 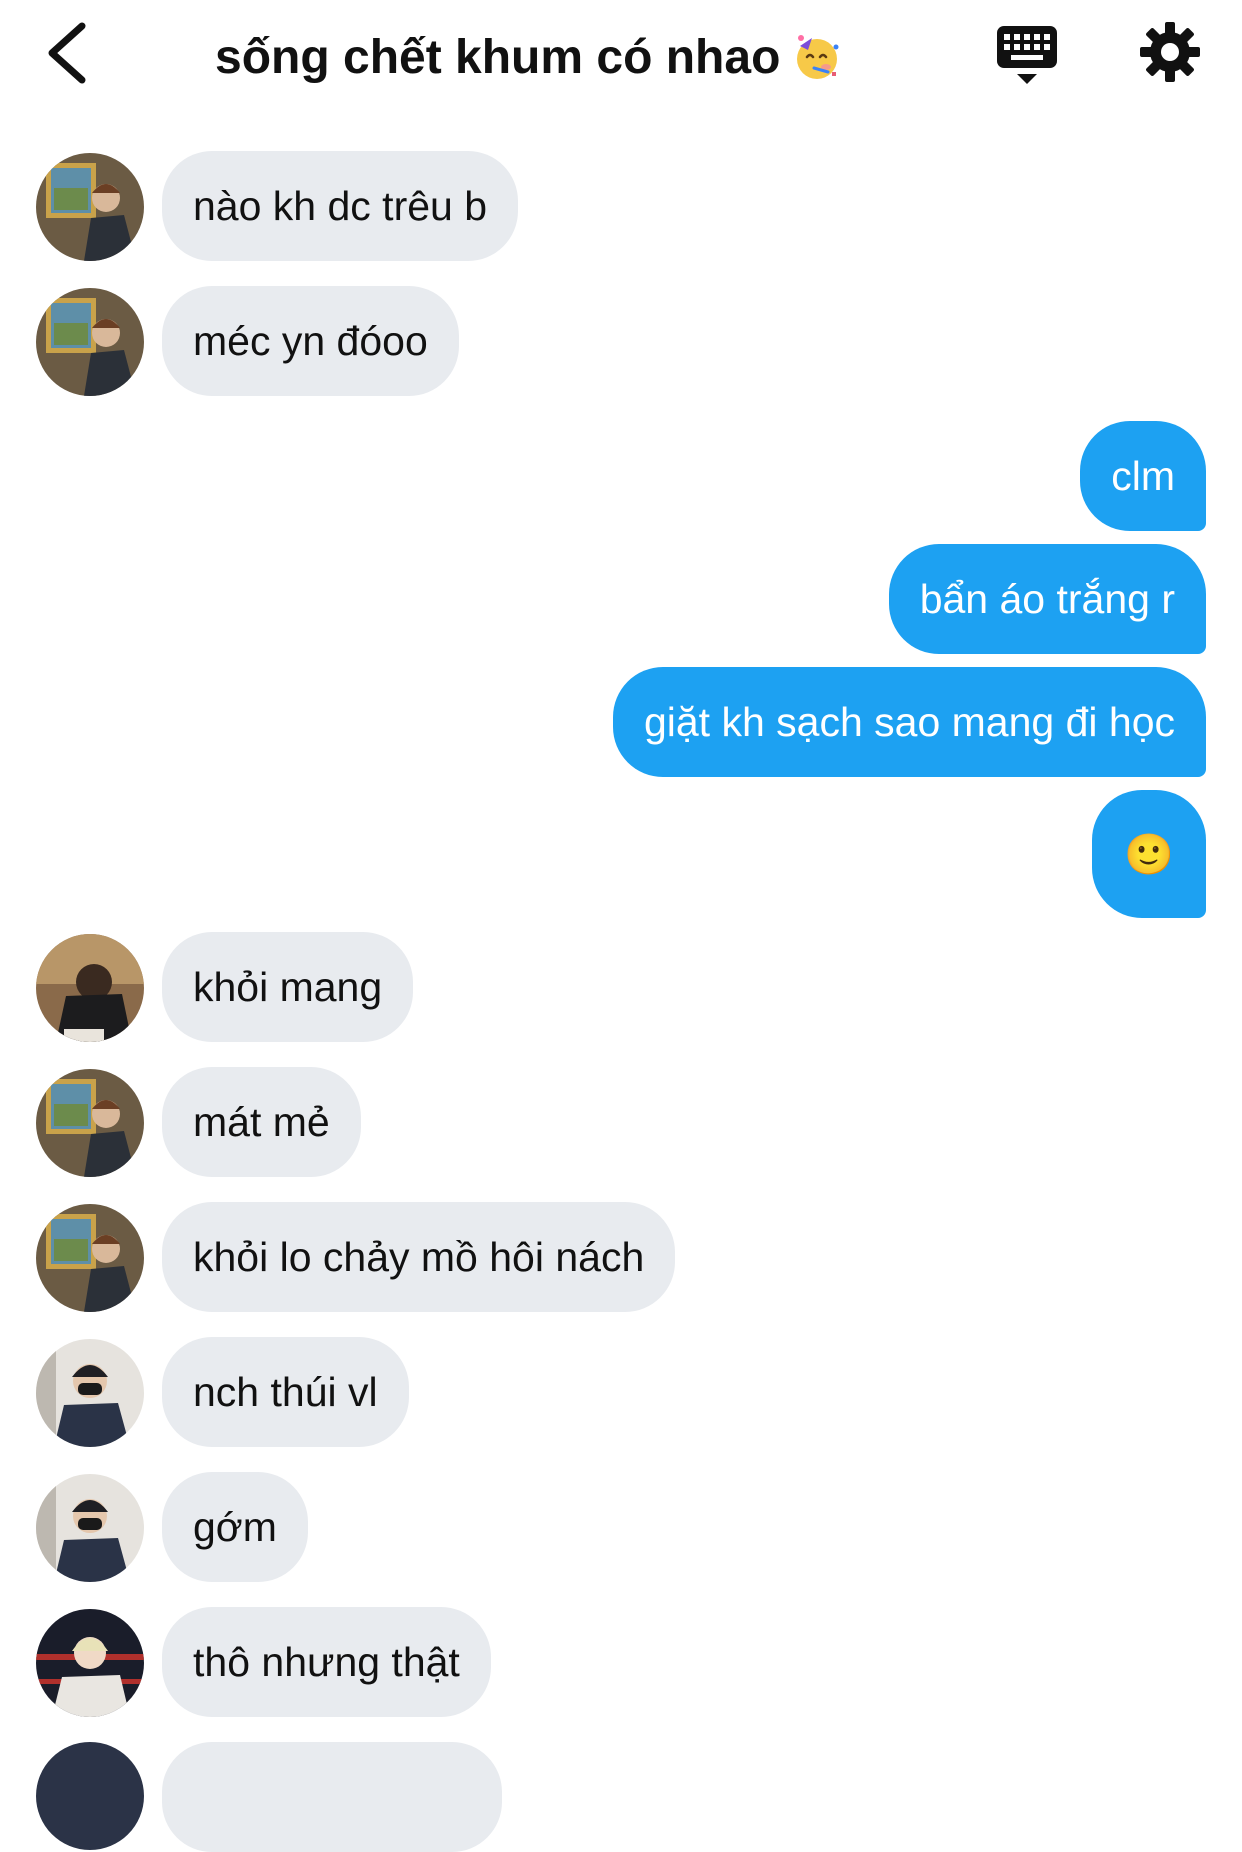 I want to click on message-bubble: méc yn đóoo, so click(x=310, y=341).